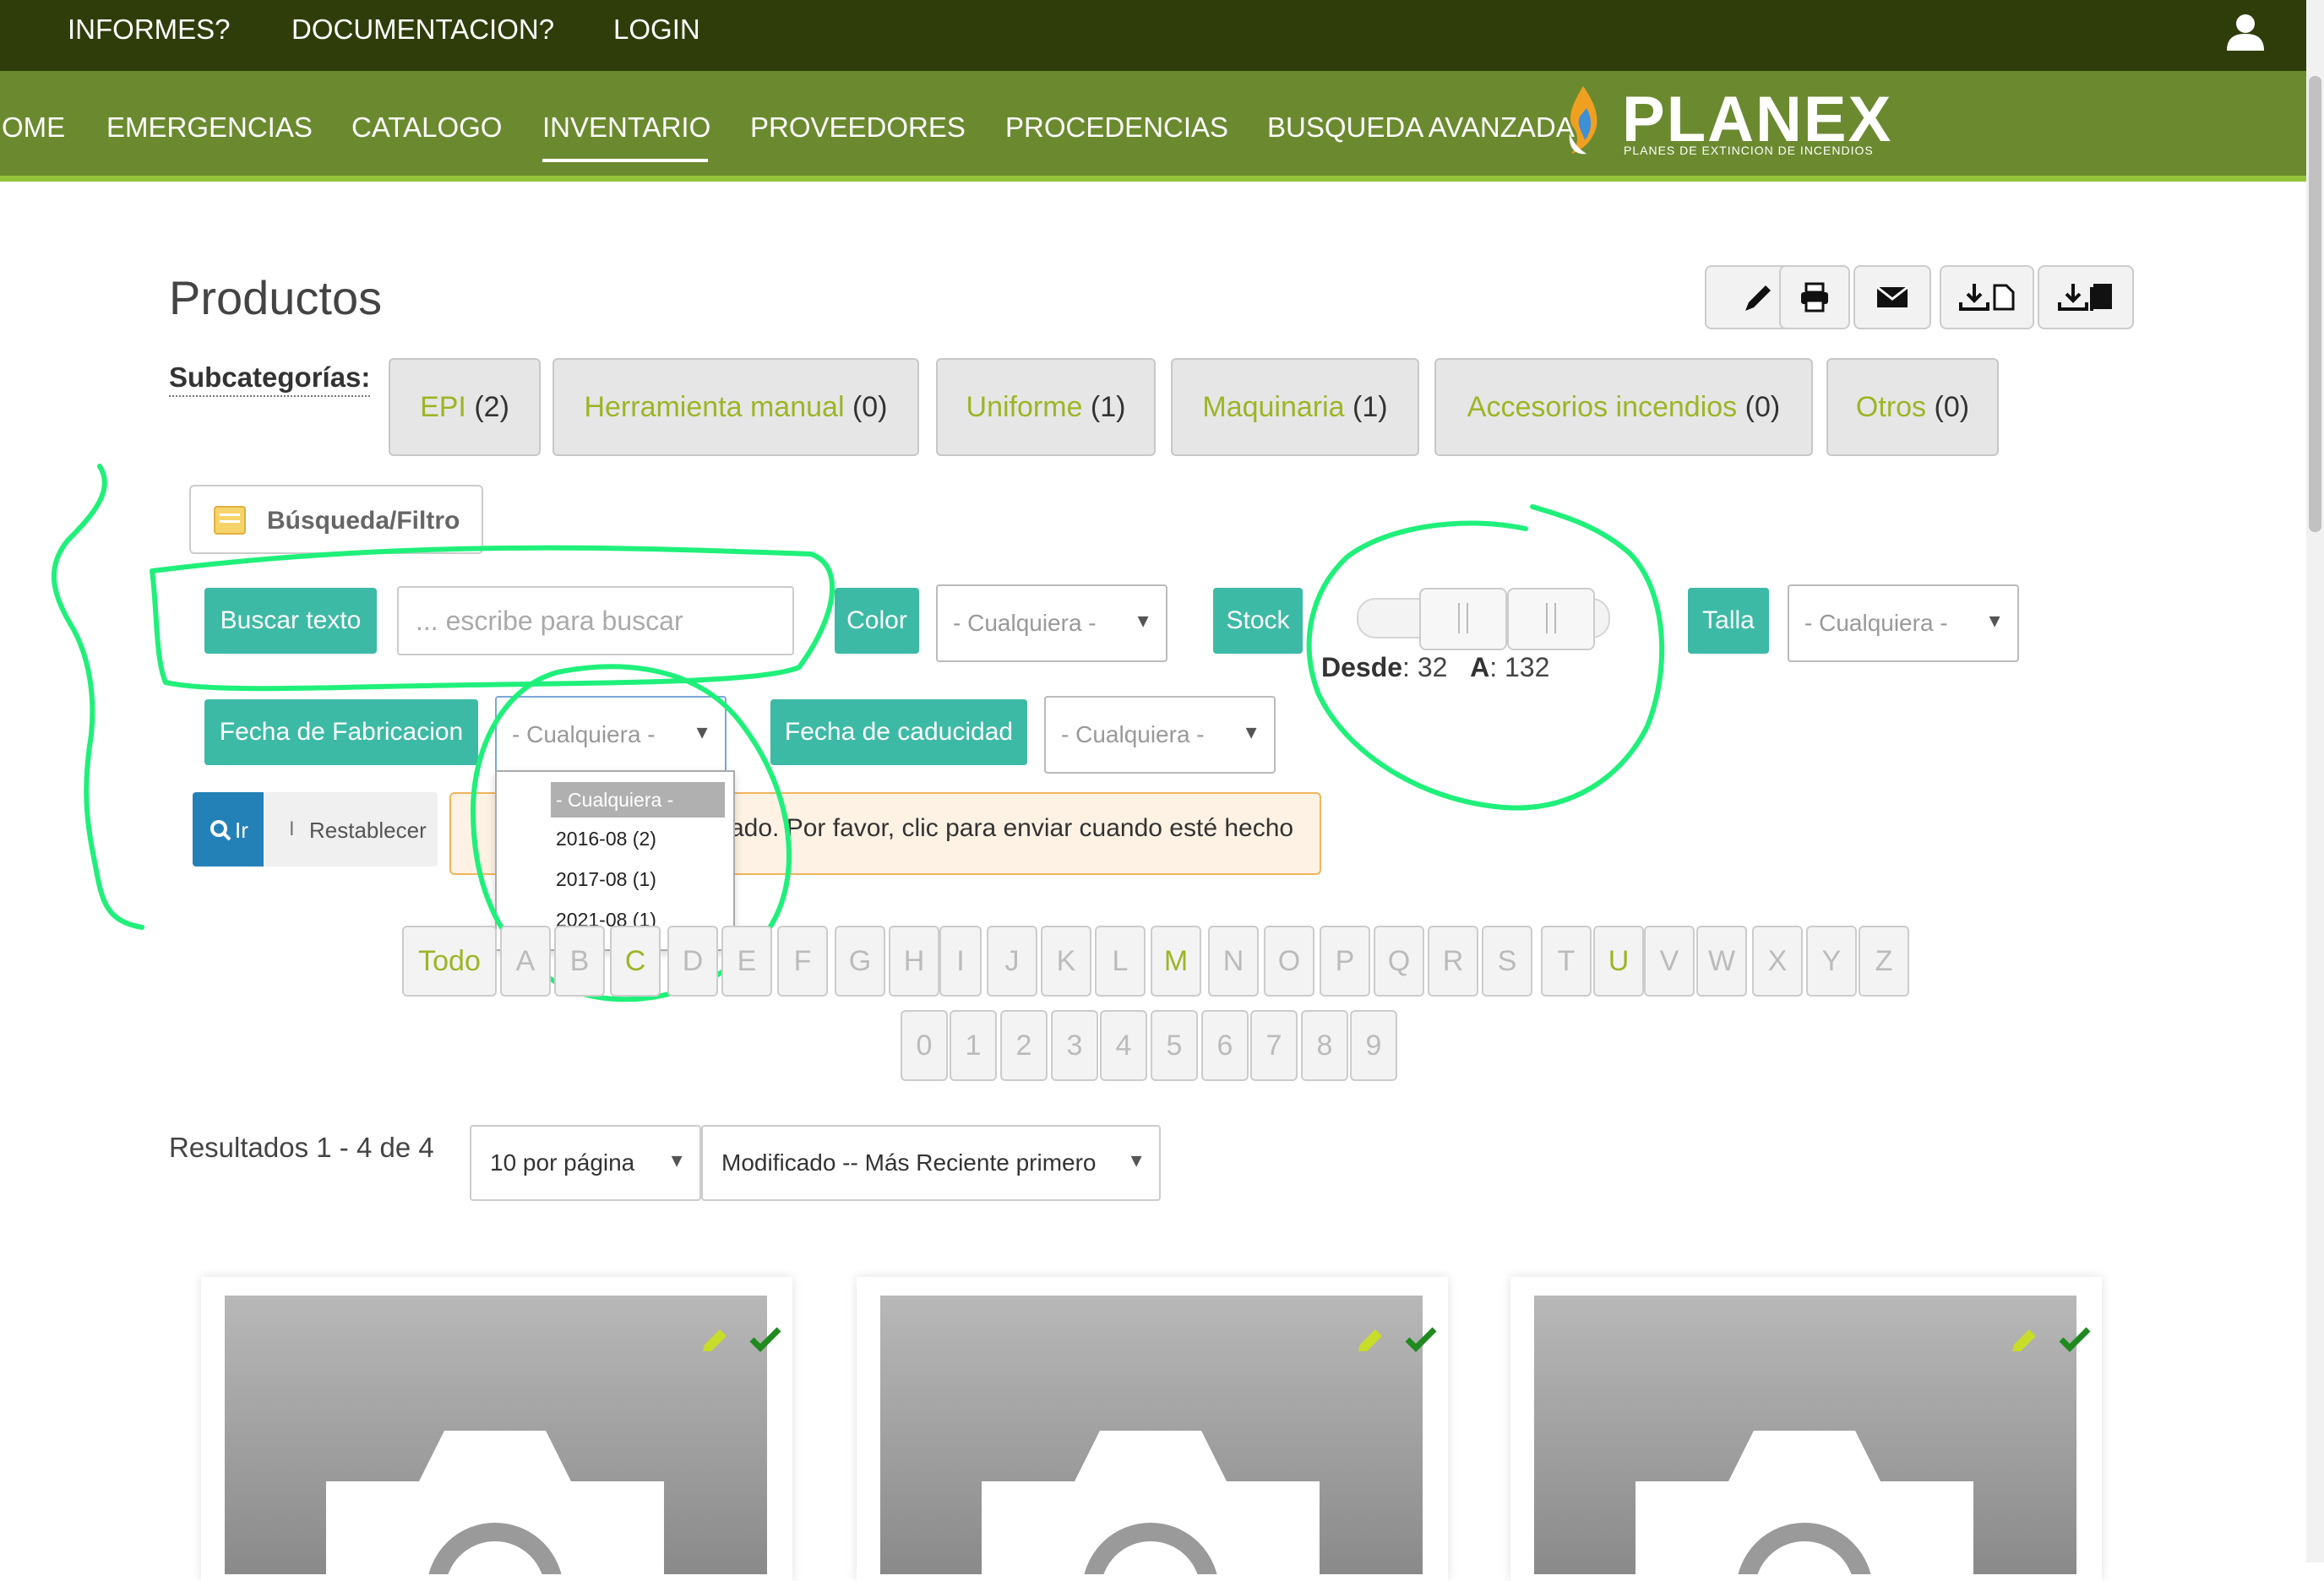 The height and width of the screenshot is (1581, 2324). I want to click on digit-button-6: 6, so click(1225, 1045).